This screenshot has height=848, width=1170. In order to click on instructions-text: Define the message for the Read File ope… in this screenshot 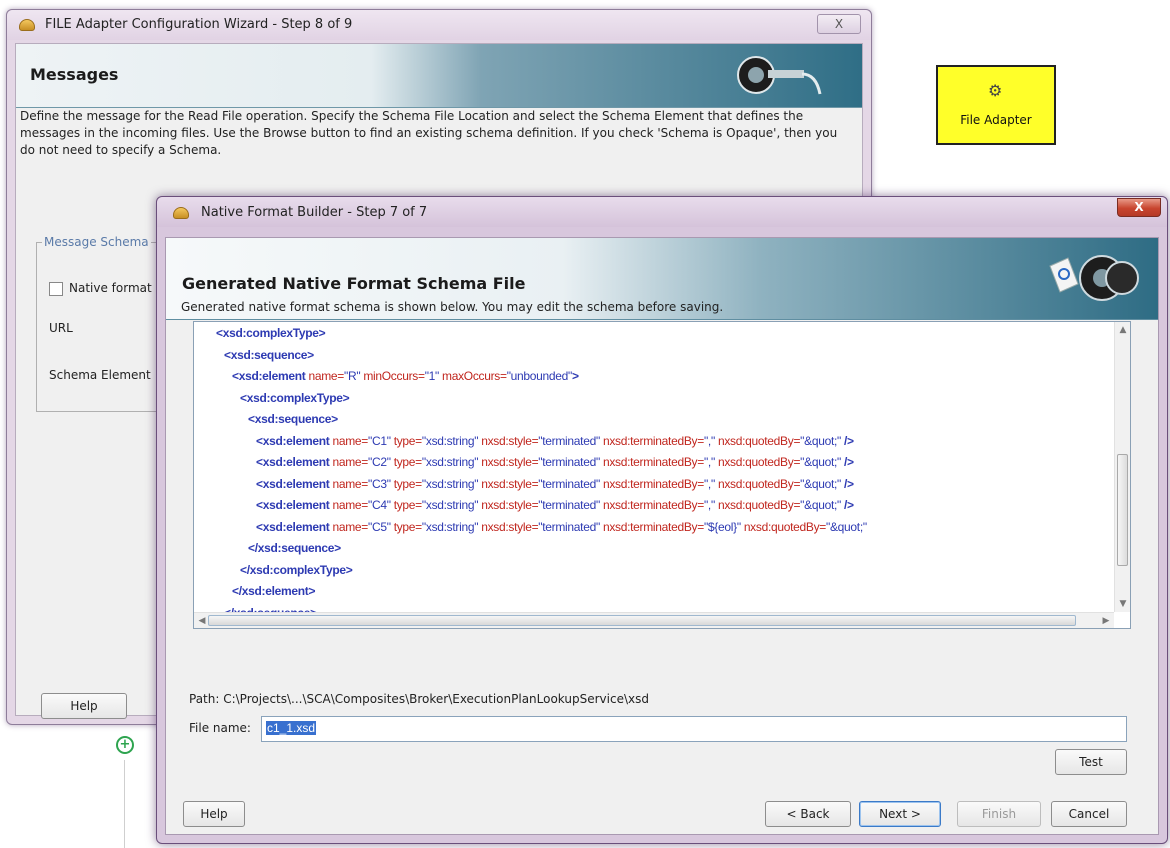, I will do `click(429, 133)`.